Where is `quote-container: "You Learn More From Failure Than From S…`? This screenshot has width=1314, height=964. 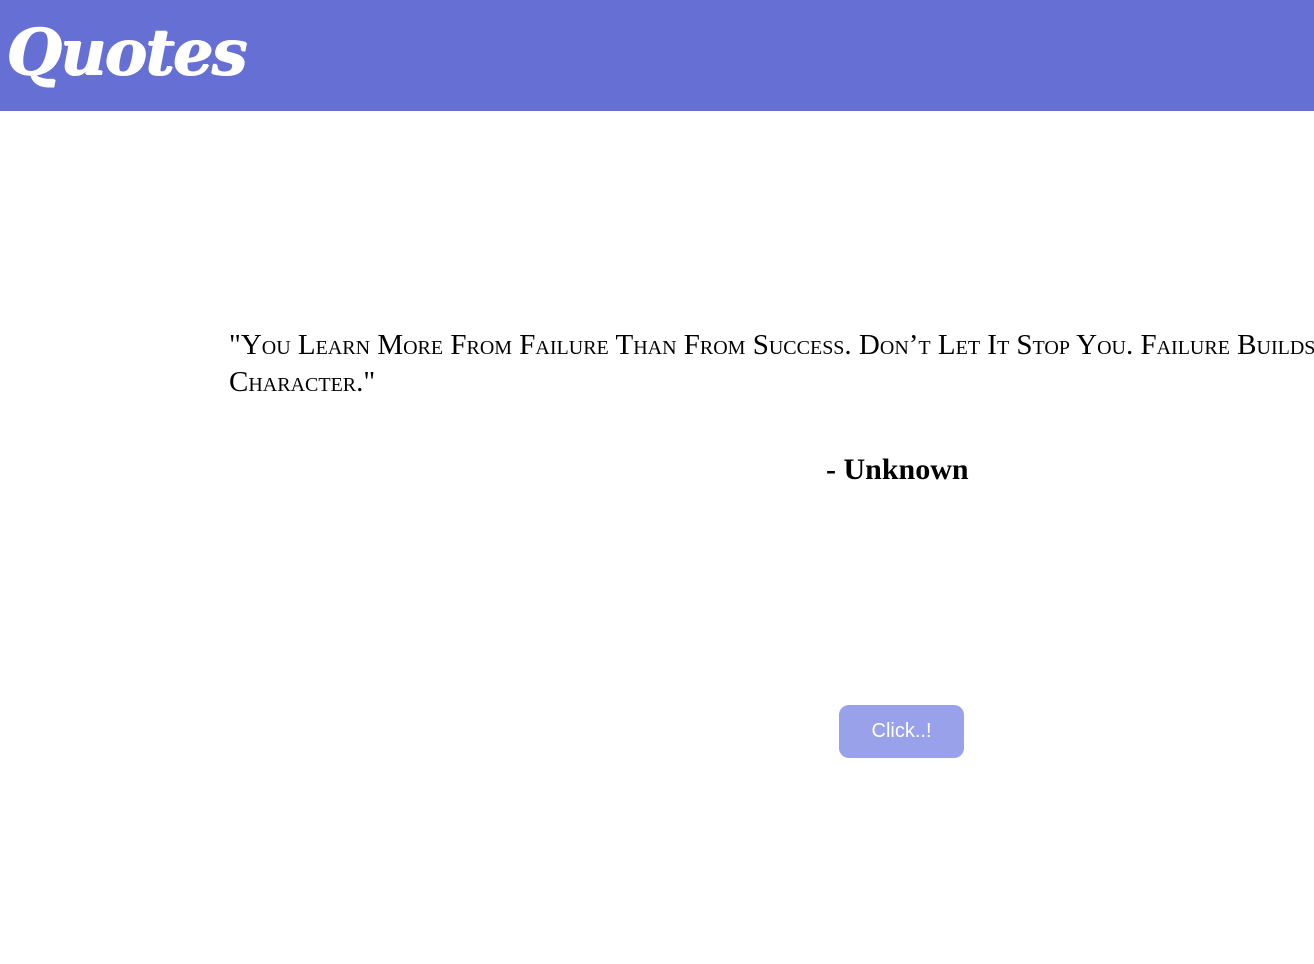 quote-container: "You Learn More From Failure Than From S… is located at coordinates (771, 364).